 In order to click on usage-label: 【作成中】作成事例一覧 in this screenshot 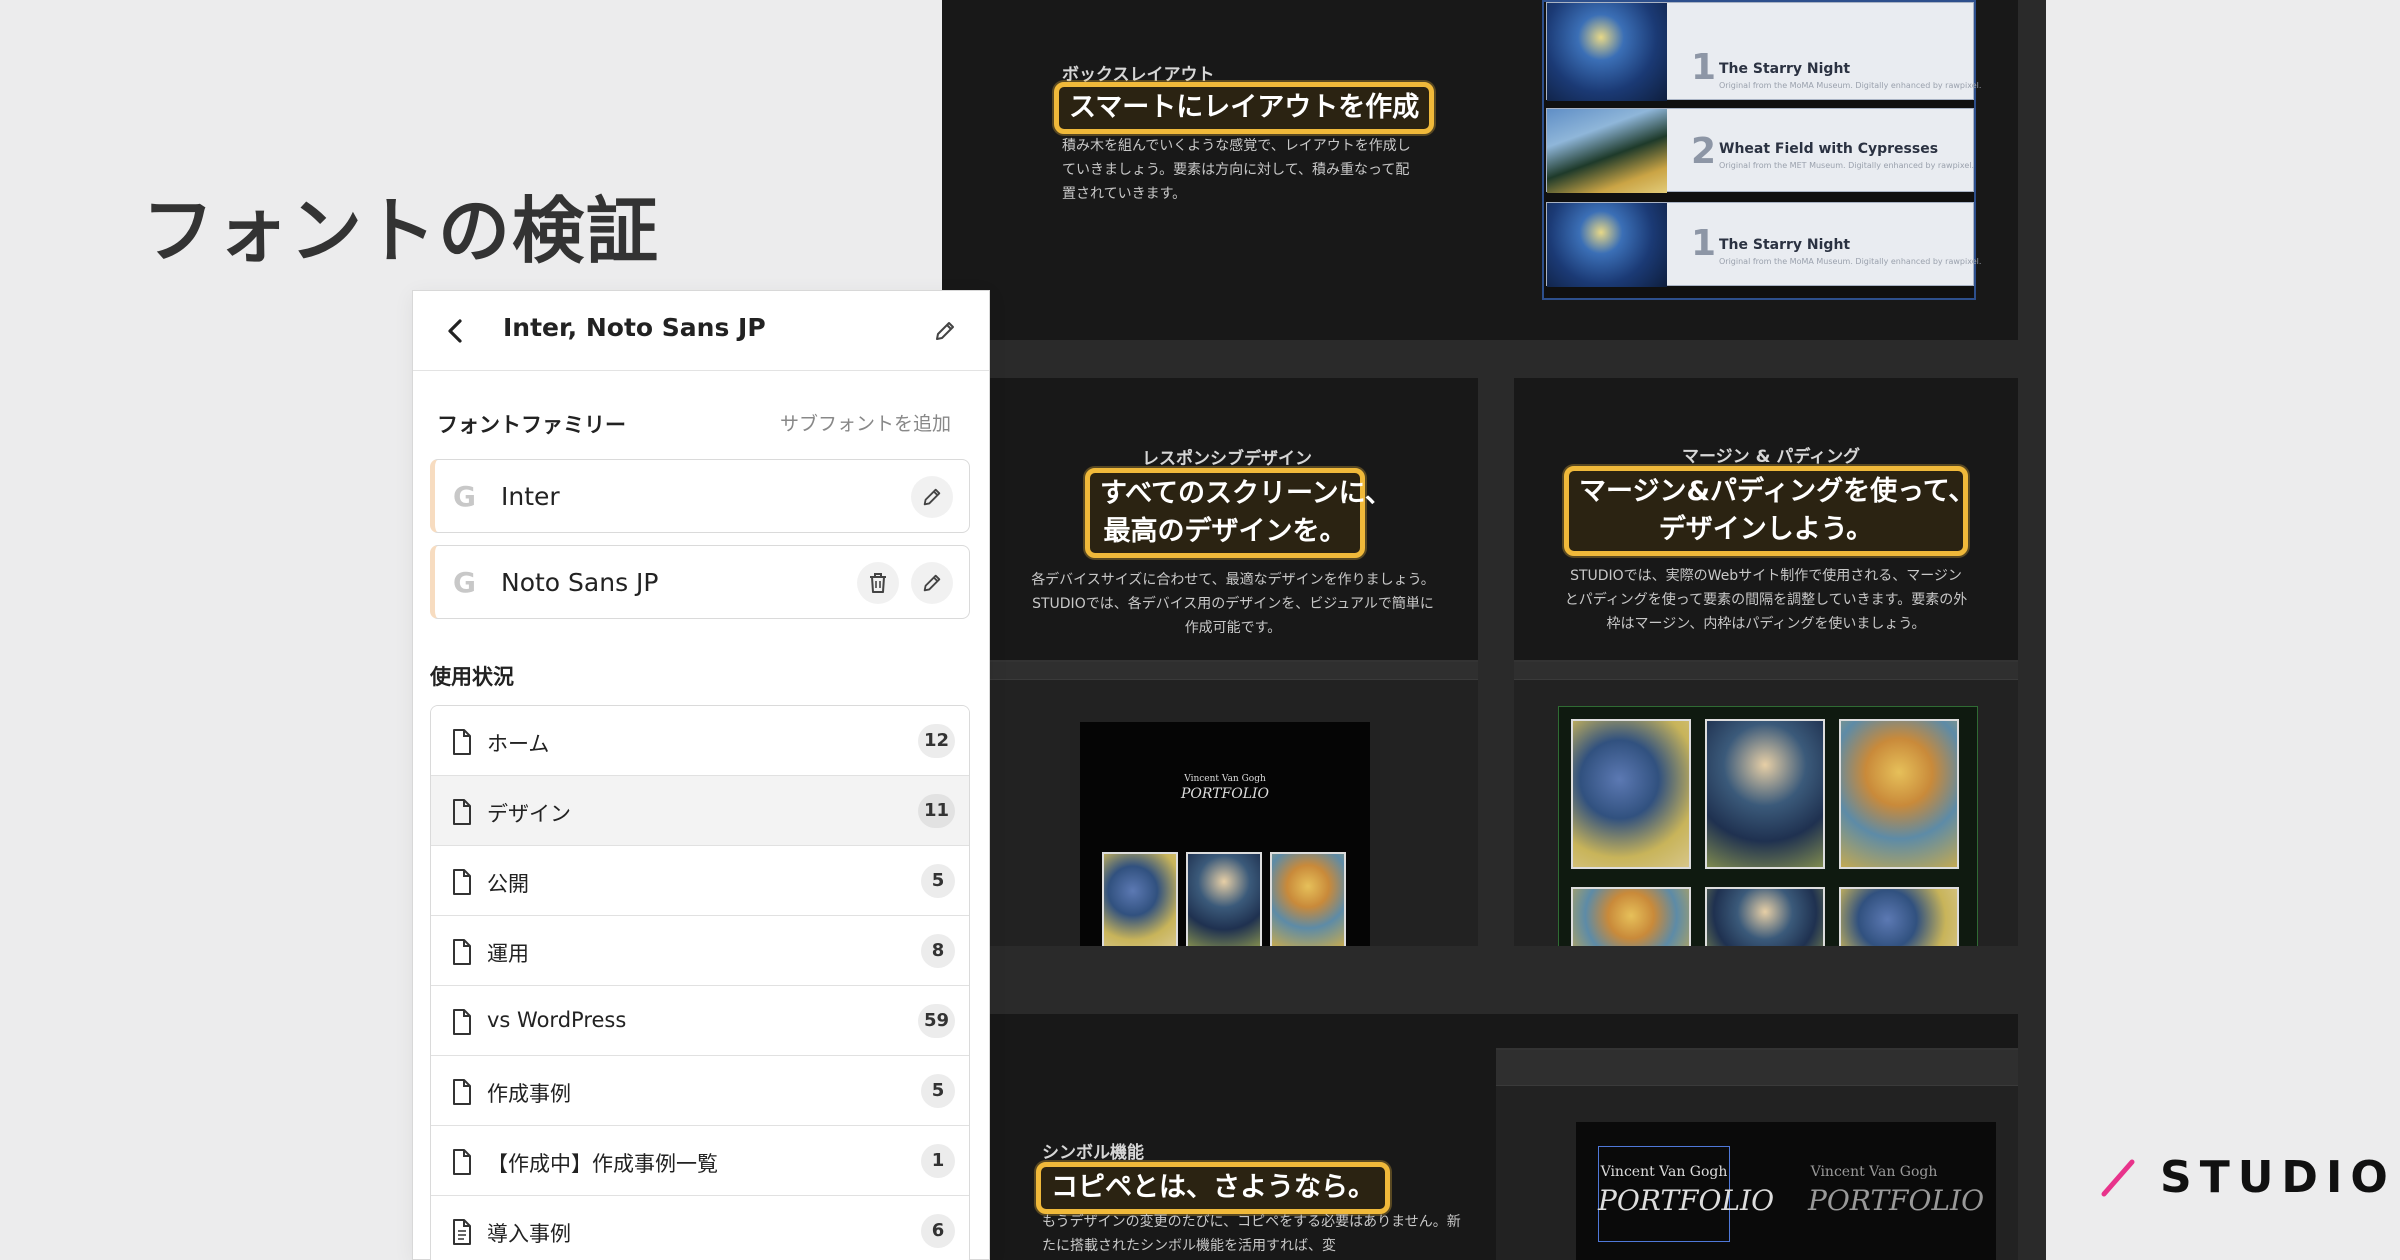, I will do `click(602, 1164)`.